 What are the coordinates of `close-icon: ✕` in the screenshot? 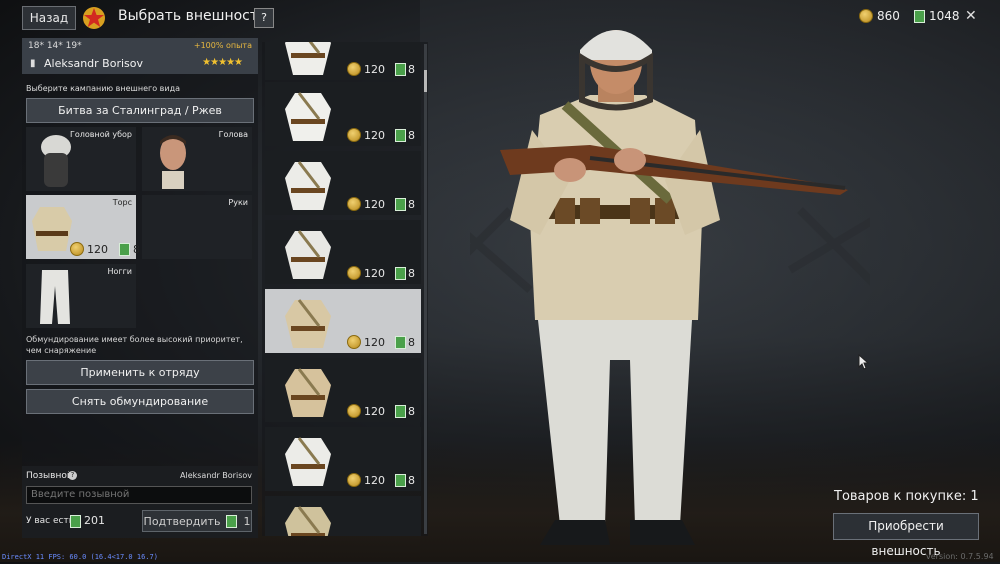 It's located at (971, 16).